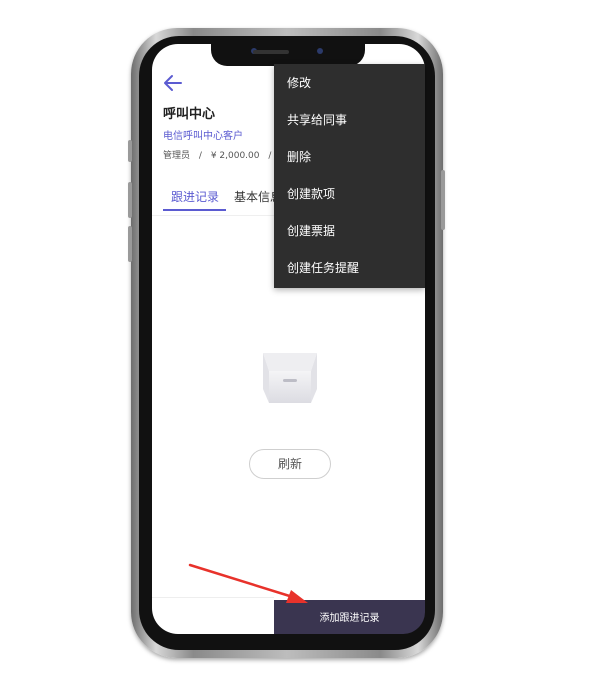 The height and width of the screenshot is (680, 600). Describe the element at coordinates (349, 120) in the screenshot. I see `menu-item-share: 共享给同事` at that location.